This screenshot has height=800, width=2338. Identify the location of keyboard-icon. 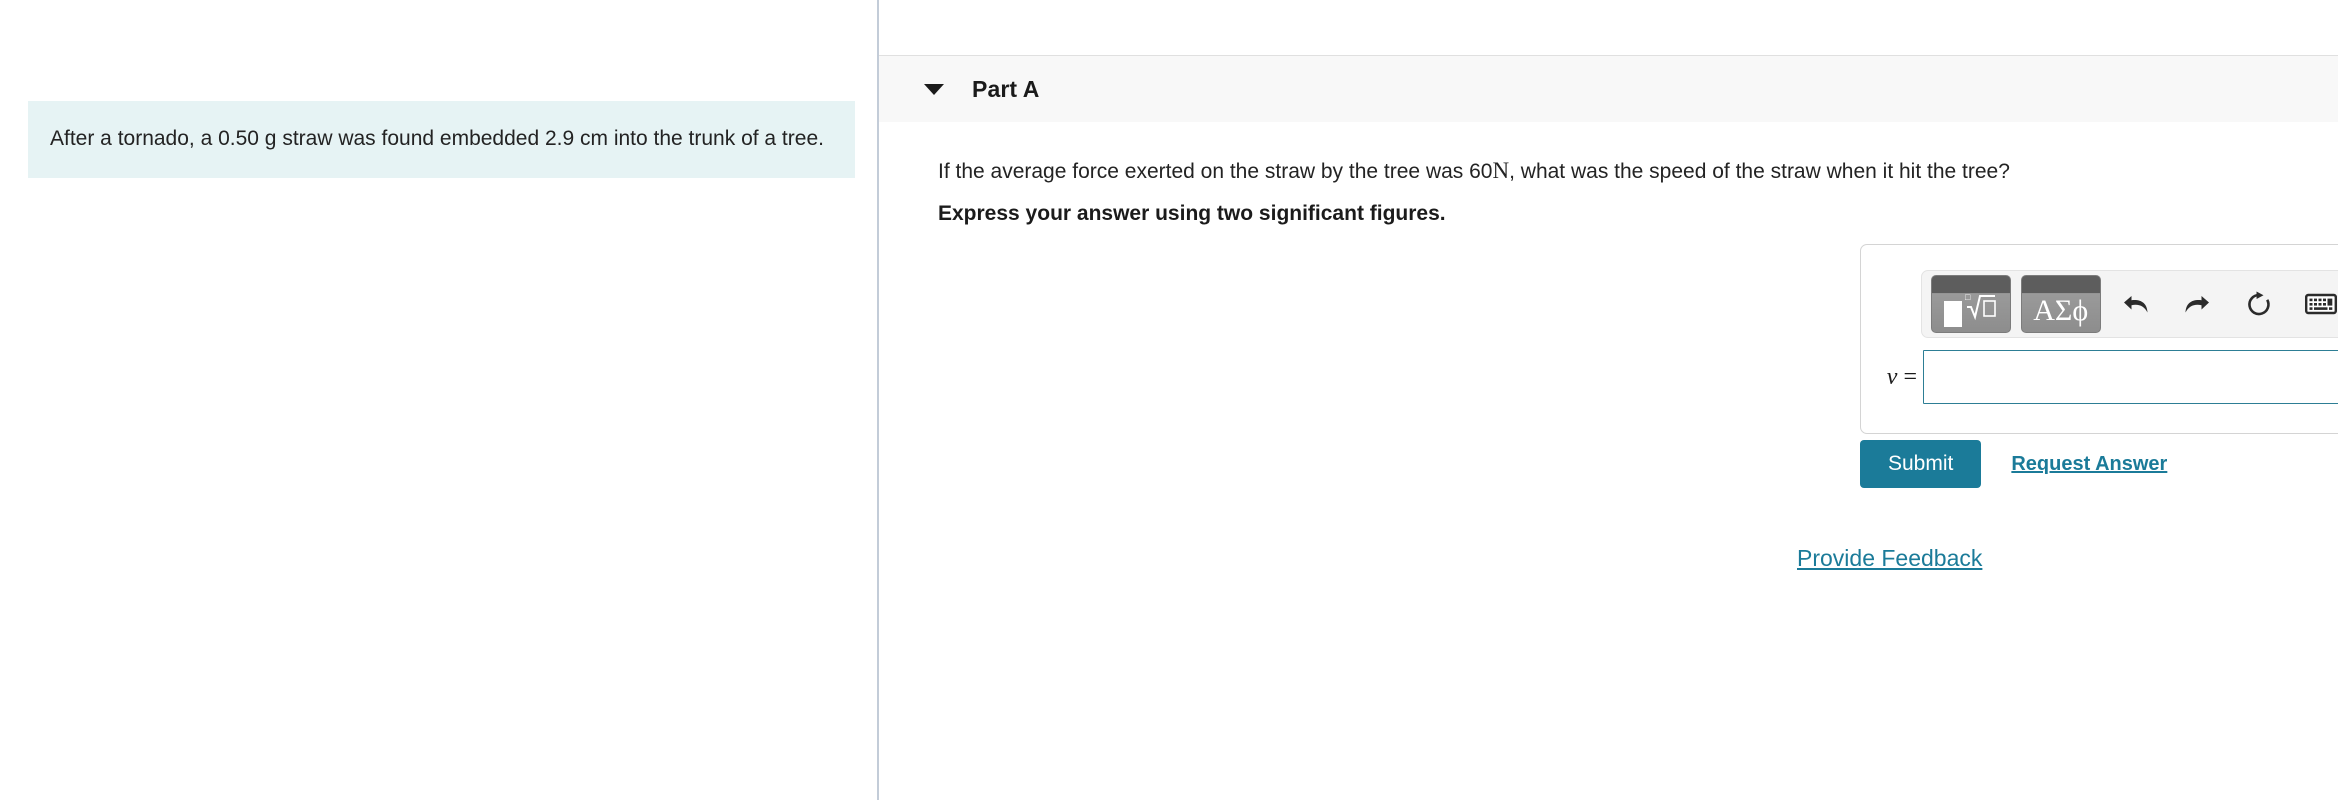
(2316, 304).